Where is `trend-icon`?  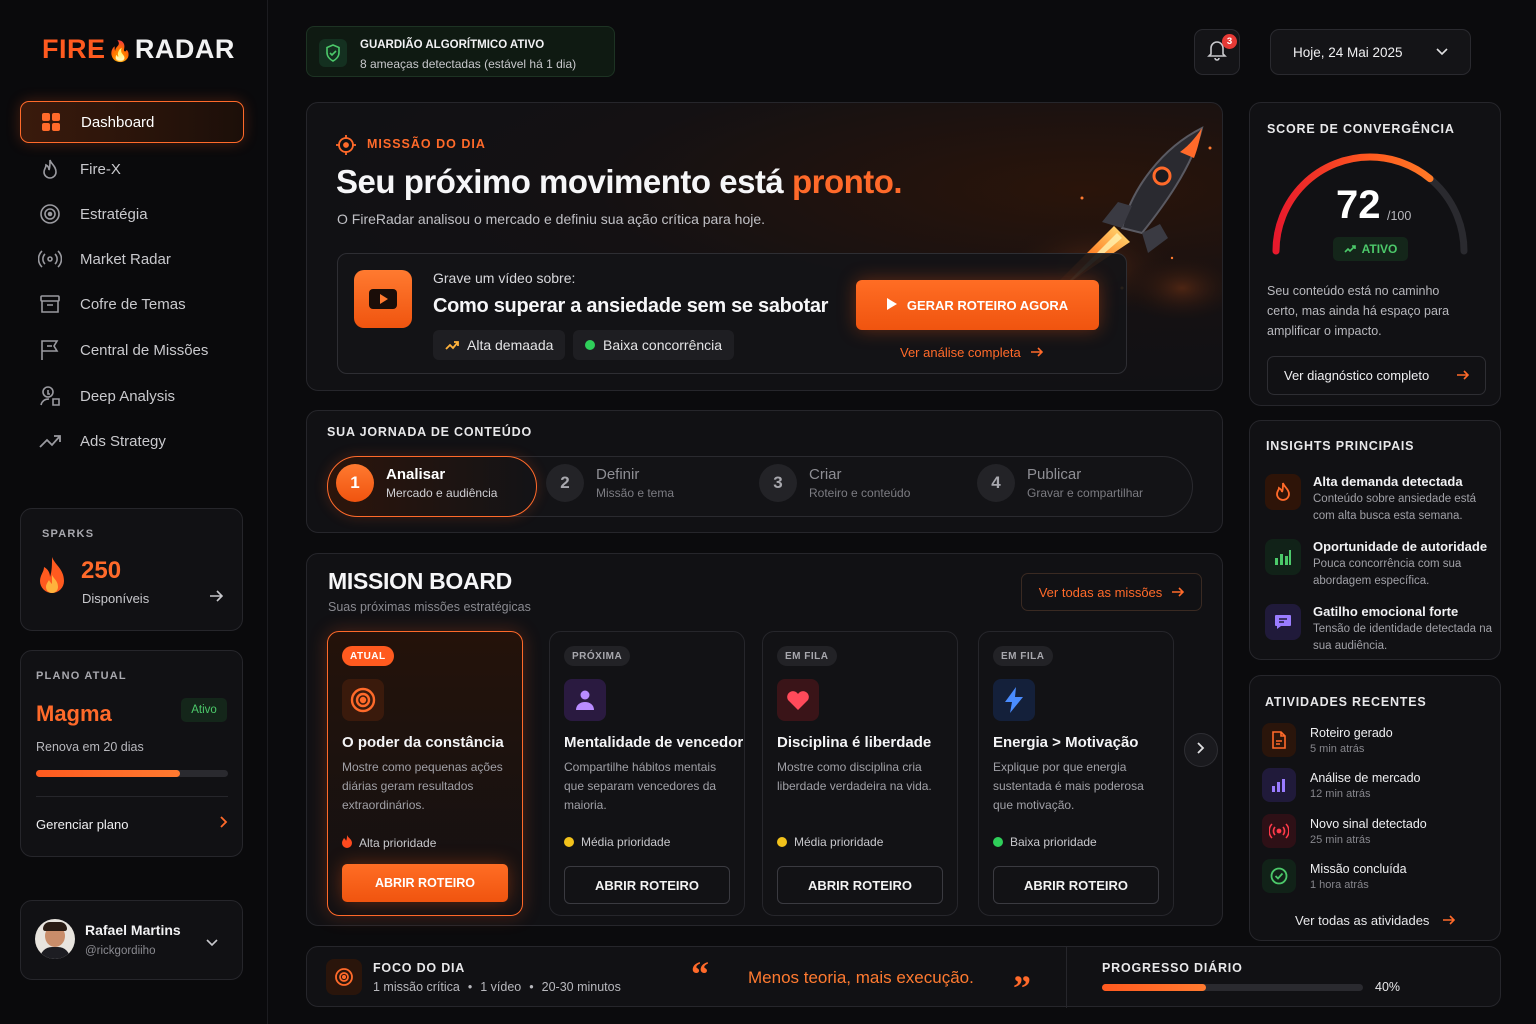
trend-icon is located at coordinates (50, 441).